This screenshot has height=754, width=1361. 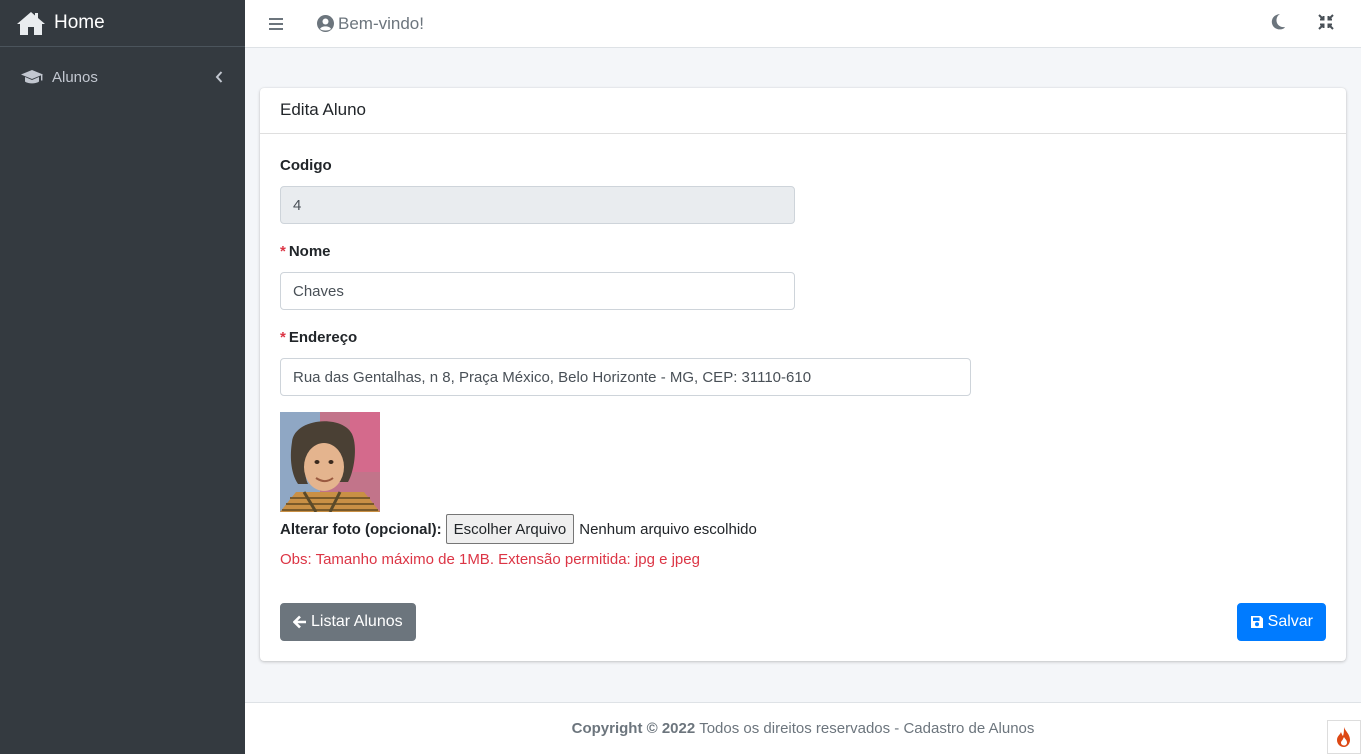 I want to click on file-upload-label: Alterar foto (opcional):, so click(x=361, y=529).